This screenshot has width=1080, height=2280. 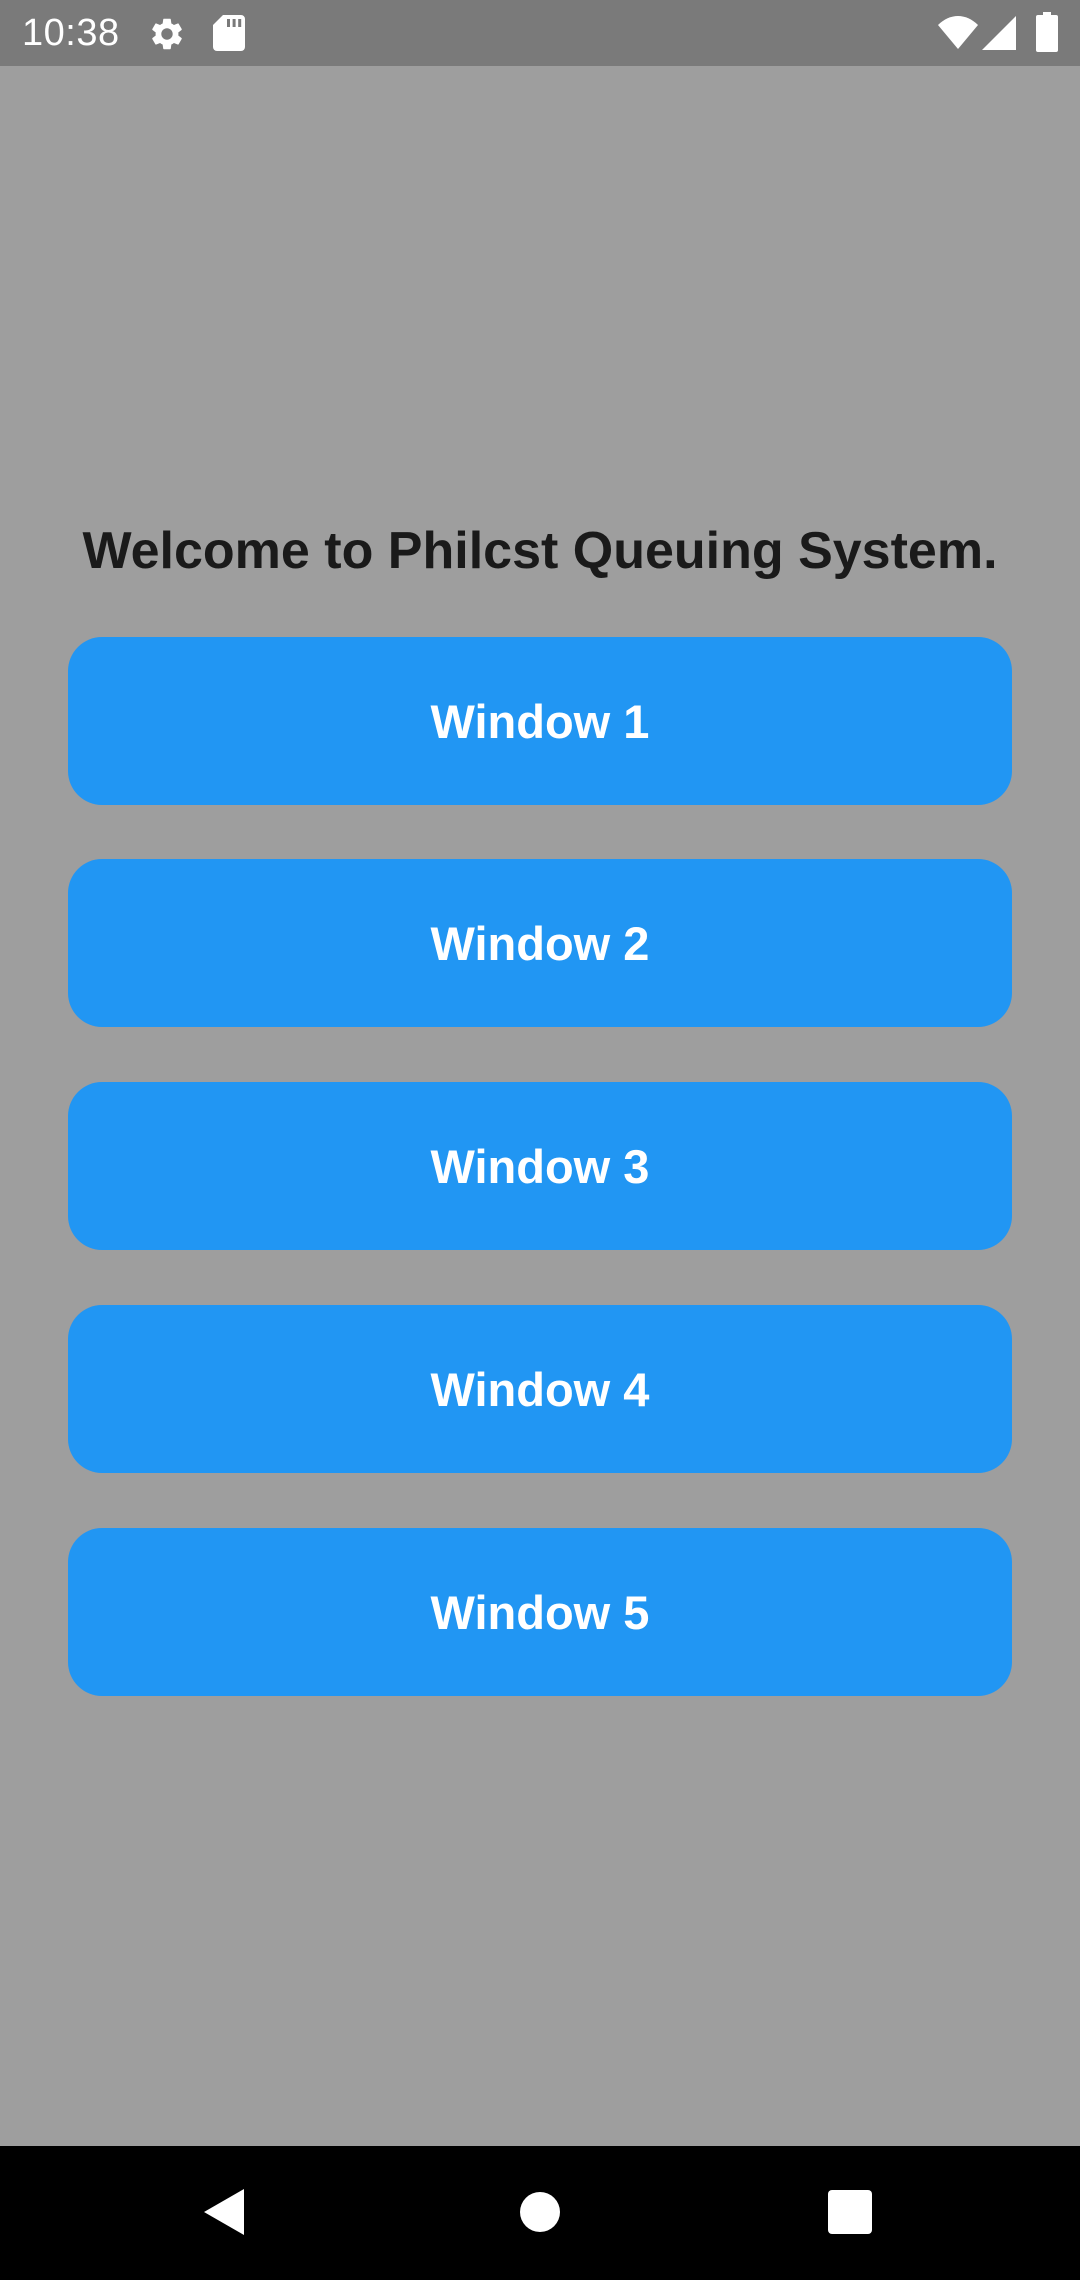 What do you see at coordinates (1047, 32) in the screenshot?
I see `battery-icon` at bounding box center [1047, 32].